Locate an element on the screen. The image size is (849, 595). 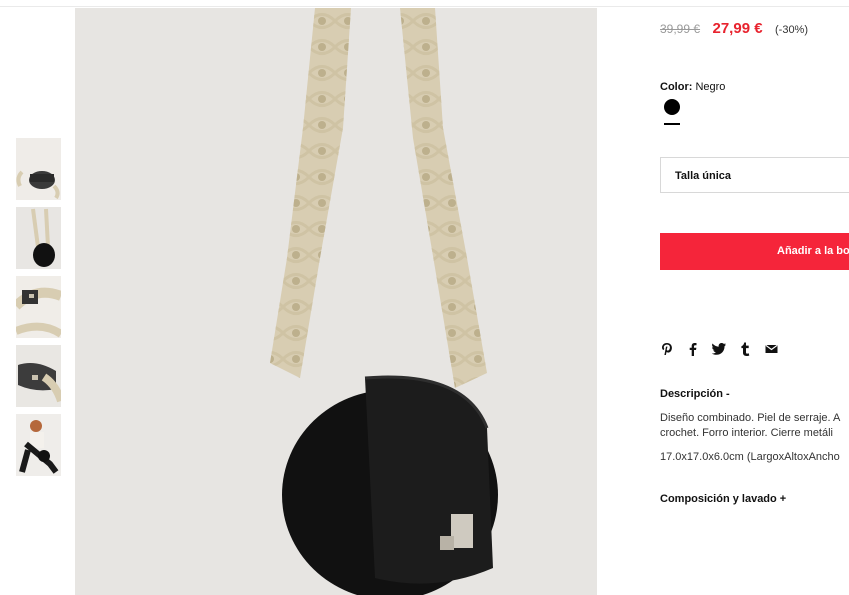
tumblr-icon is located at coordinates (745, 349).